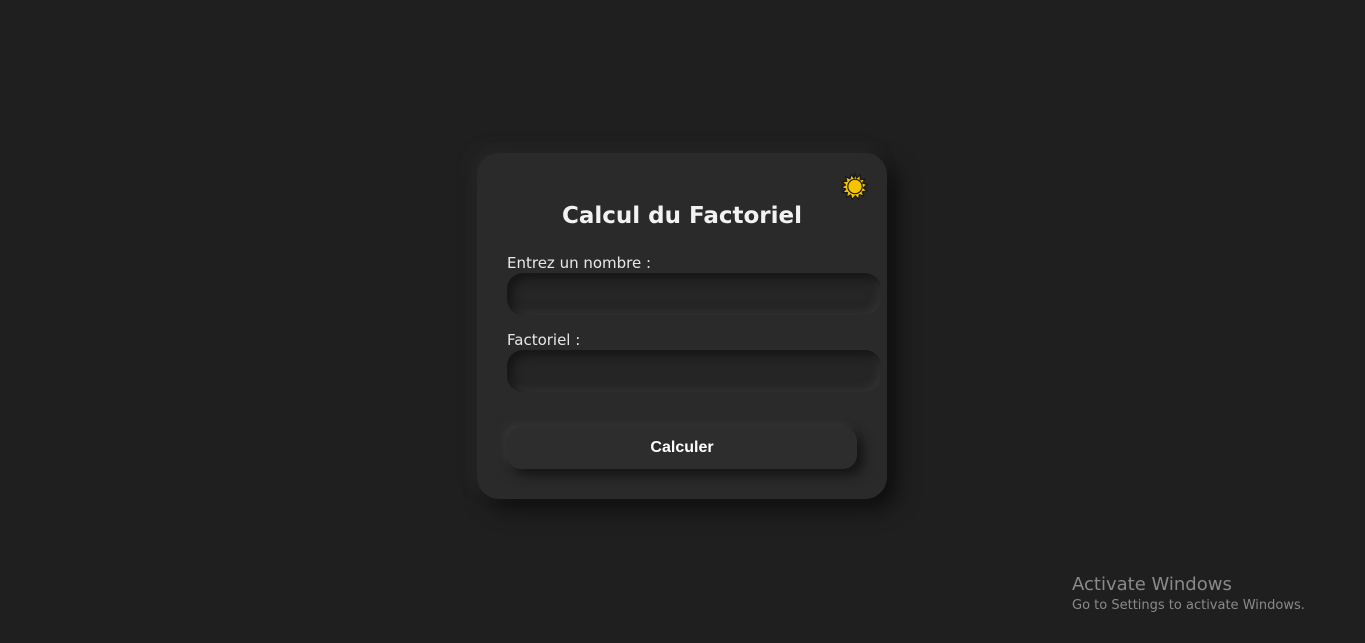 The height and width of the screenshot is (643, 1365). Describe the element at coordinates (1188, 605) in the screenshot. I see `watermark-subtitle: Go to Settings to activate Windows.` at that location.